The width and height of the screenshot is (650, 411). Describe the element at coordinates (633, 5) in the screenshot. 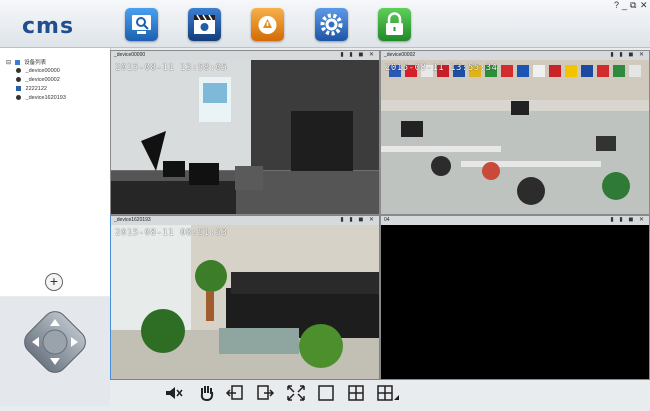

I see `restore-button: ⧉` at that location.